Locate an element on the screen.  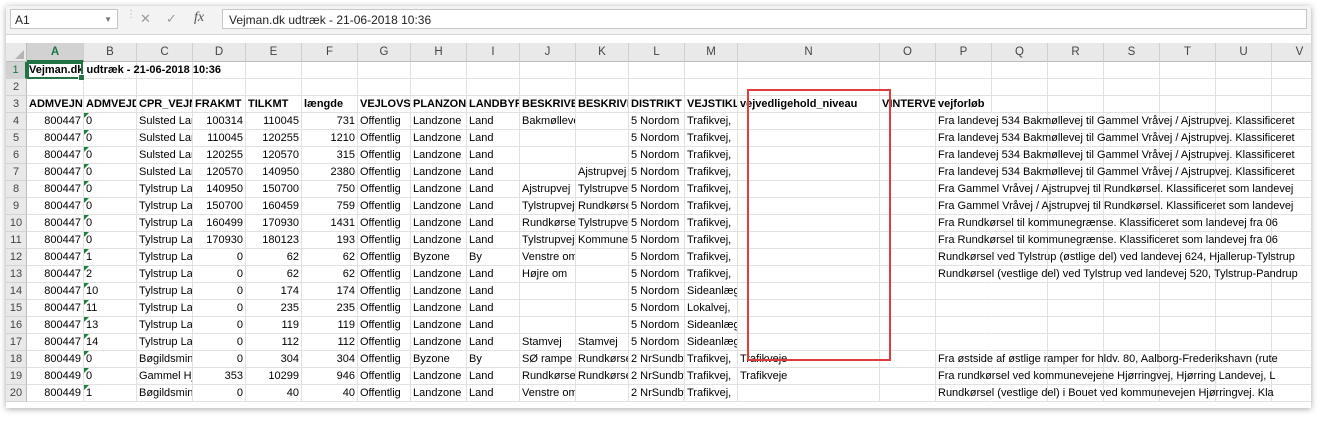
row-header-18: 18 is located at coordinates (16, 359).